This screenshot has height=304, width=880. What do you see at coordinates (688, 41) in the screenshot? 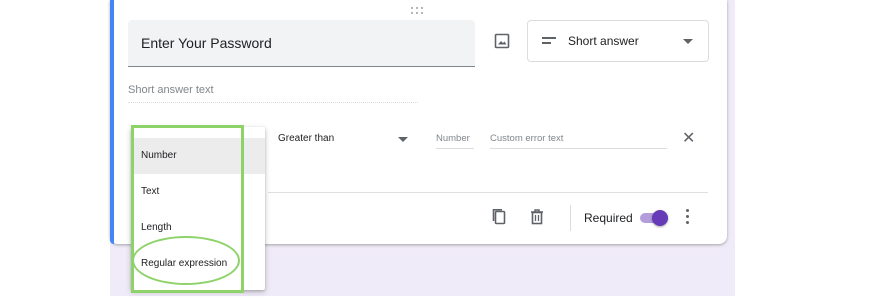
I see `chevron-down-icon` at bounding box center [688, 41].